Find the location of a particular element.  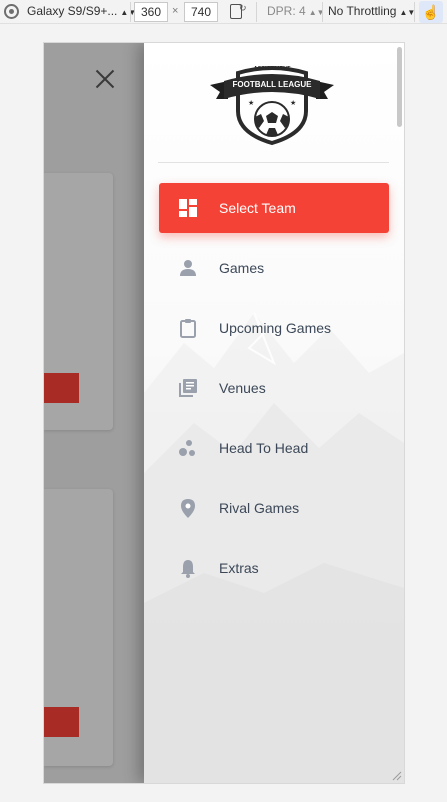

sidebar-item-games: Games is located at coordinates (274, 268).